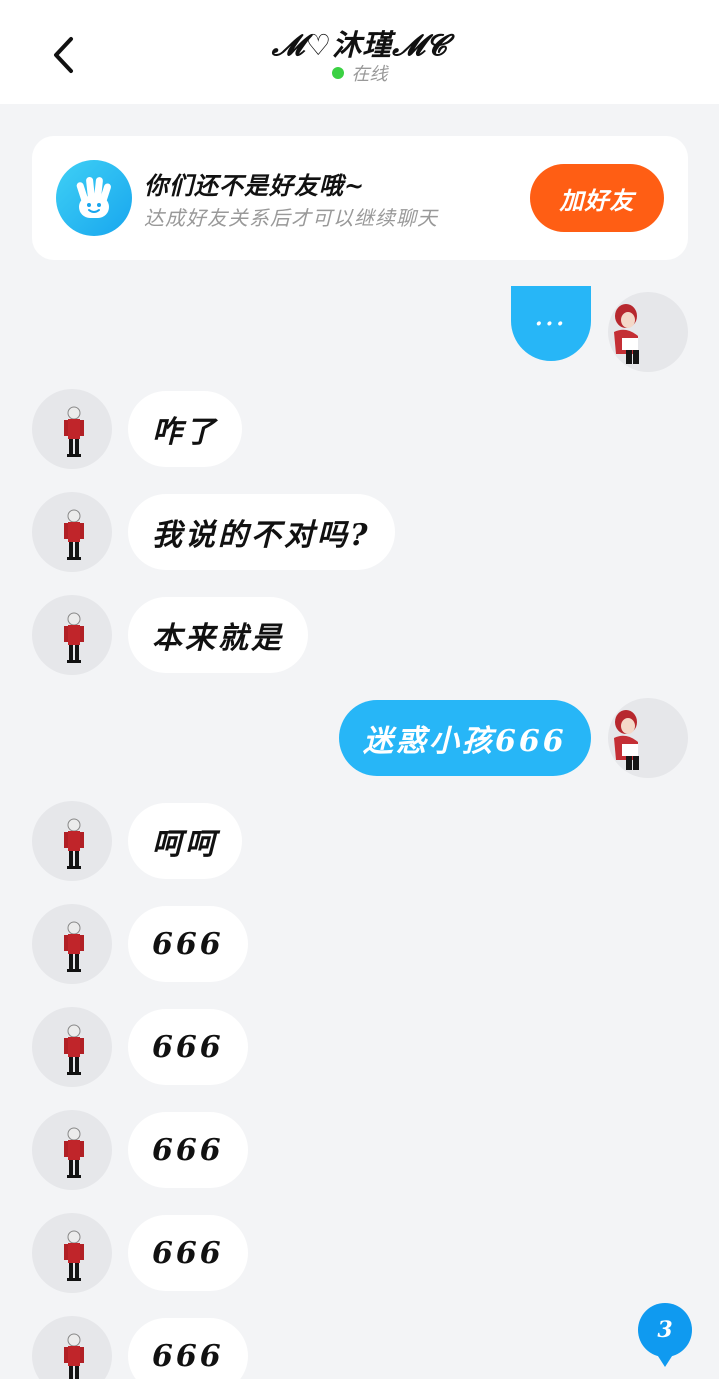 The width and height of the screenshot is (719, 1379). Describe the element at coordinates (218, 635) in the screenshot. I see `received-message-bubble: 本来就是` at that location.